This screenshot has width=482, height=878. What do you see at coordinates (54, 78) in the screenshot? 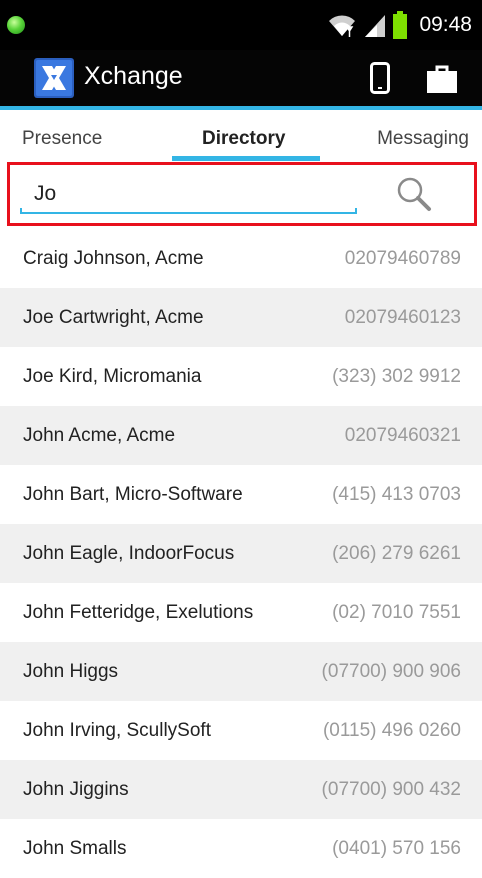
I see `xchange-logo-icon` at bounding box center [54, 78].